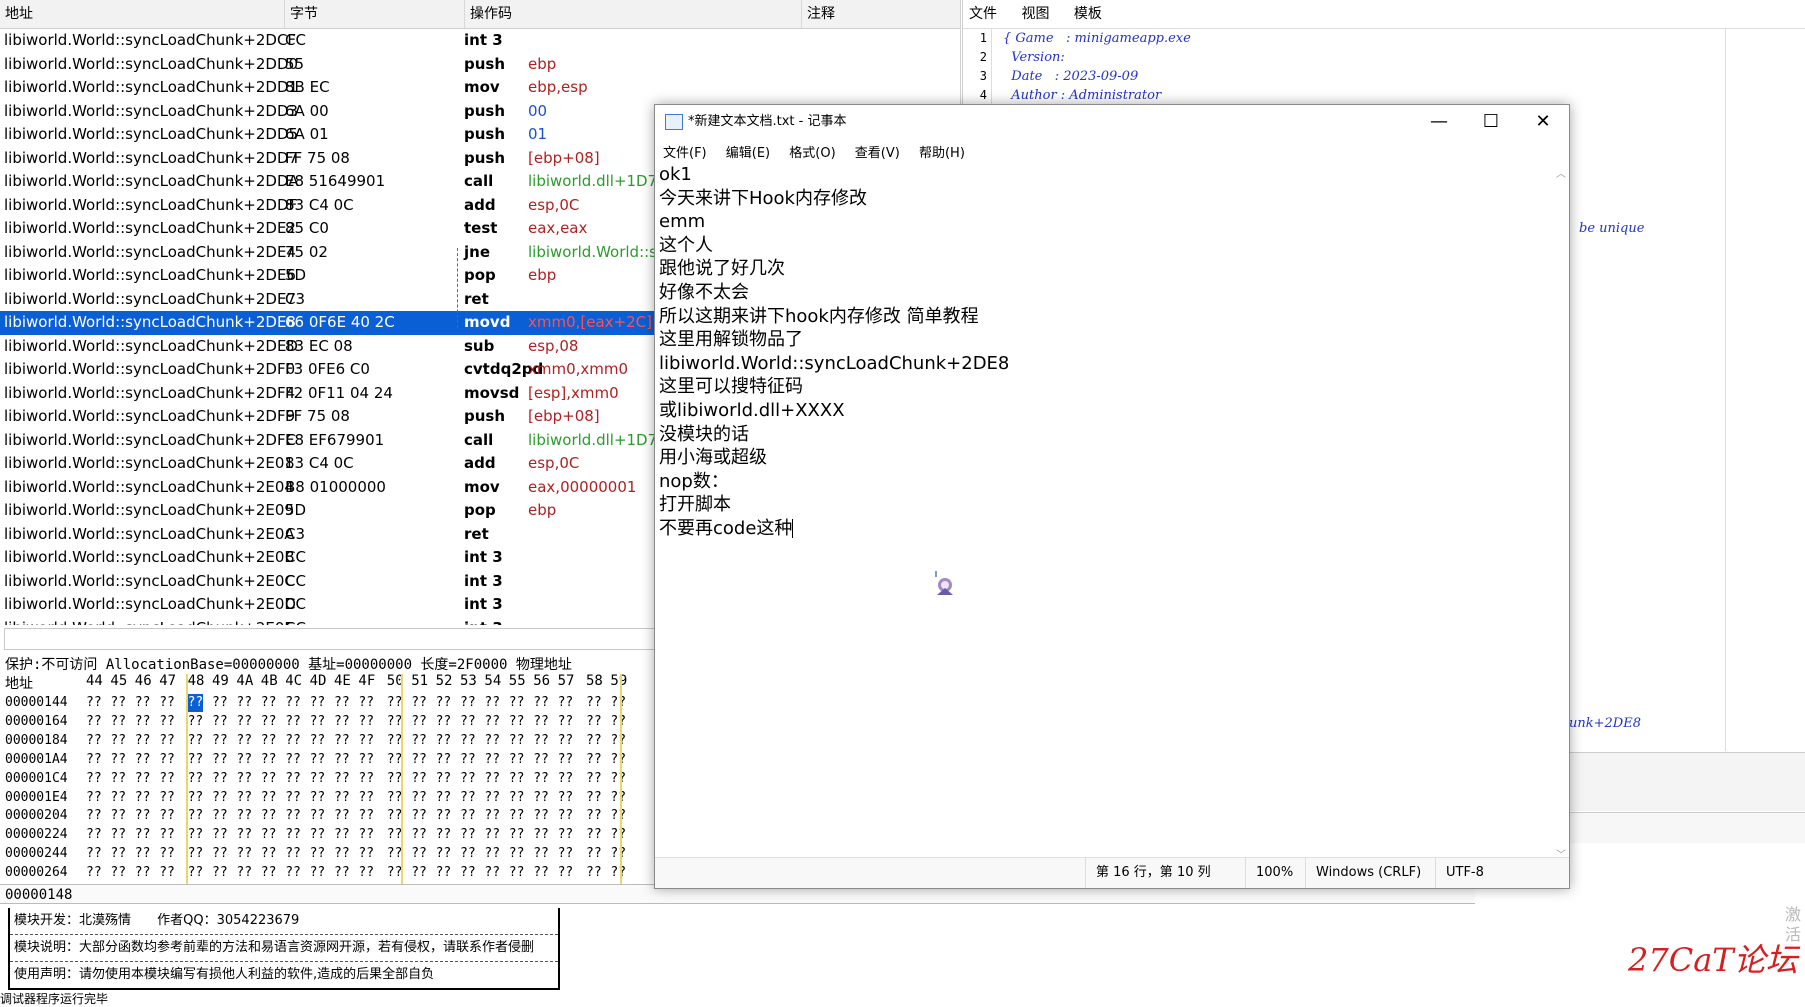 This screenshot has width=1805, height=1007. I want to click on disasm-scrollbar, so click(331, 639).